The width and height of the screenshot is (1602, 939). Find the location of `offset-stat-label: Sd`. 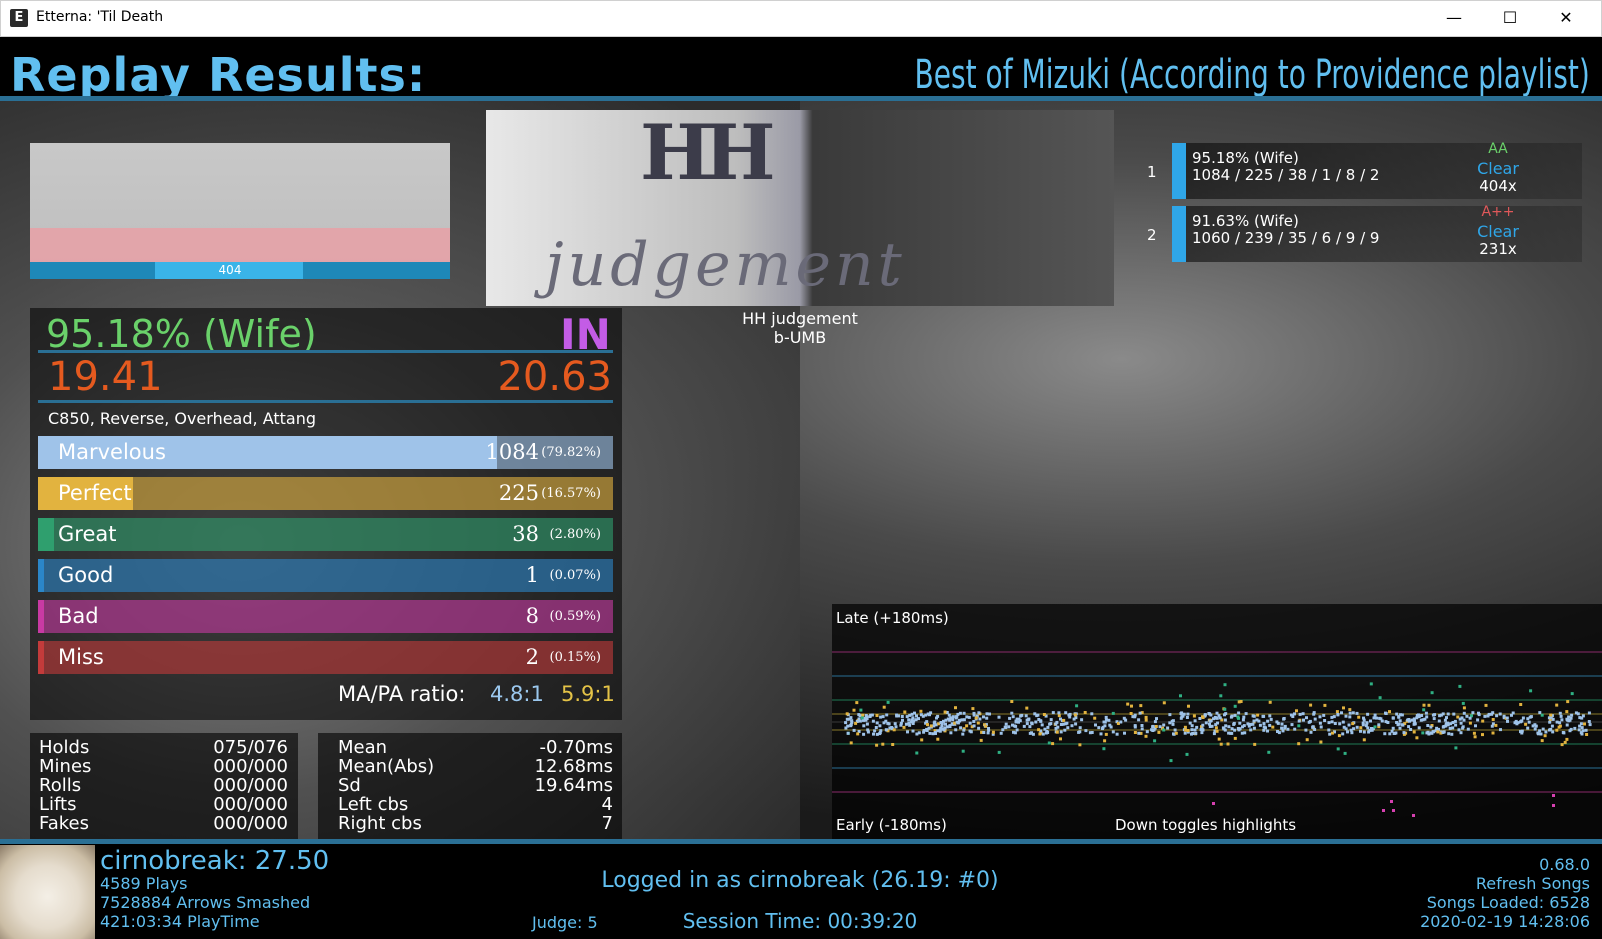

offset-stat-label: Sd is located at coordinates (349, 785).